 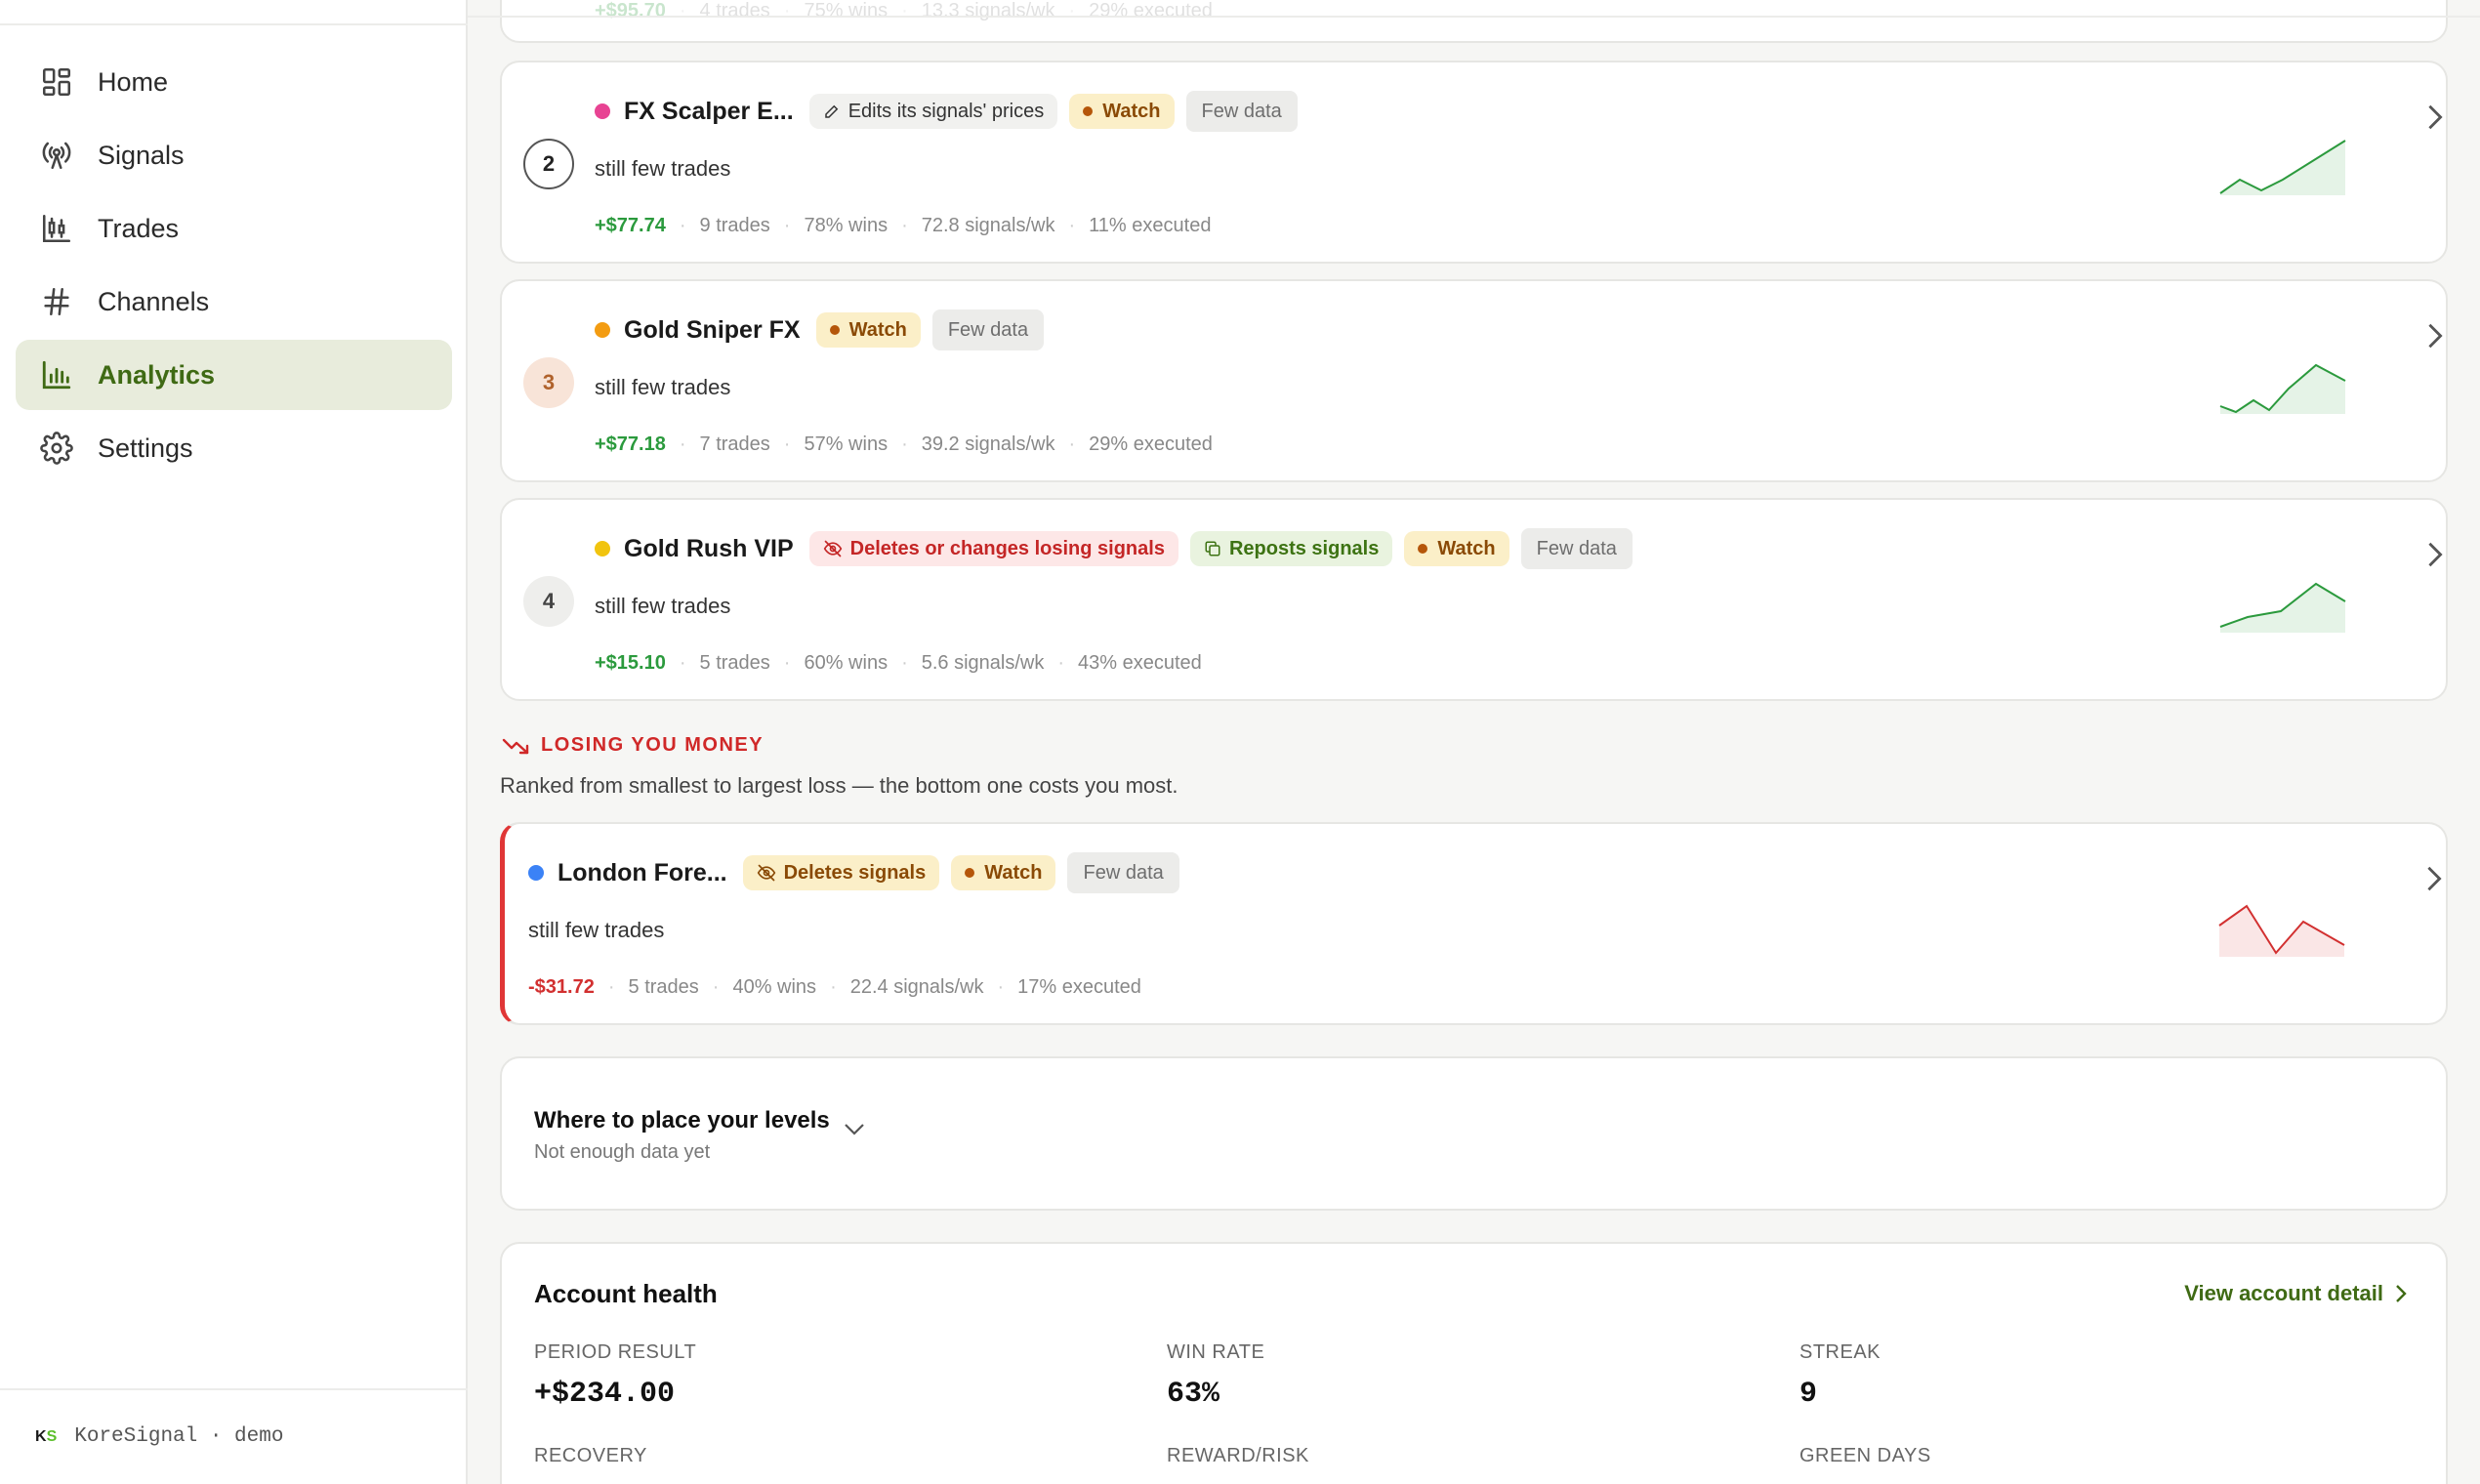 What do you see at coordinates (846, 11) in the screenshot?
I see `channel-wins: 75% wins` at bounding box center [846, 11].